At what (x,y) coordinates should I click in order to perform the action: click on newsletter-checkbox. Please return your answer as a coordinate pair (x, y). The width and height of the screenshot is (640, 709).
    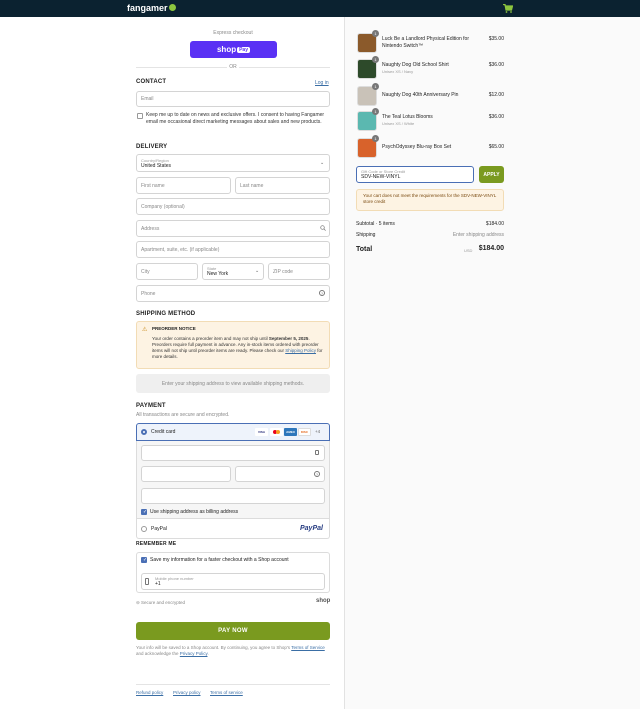
    Looking at the image, I should click on (140, 116).